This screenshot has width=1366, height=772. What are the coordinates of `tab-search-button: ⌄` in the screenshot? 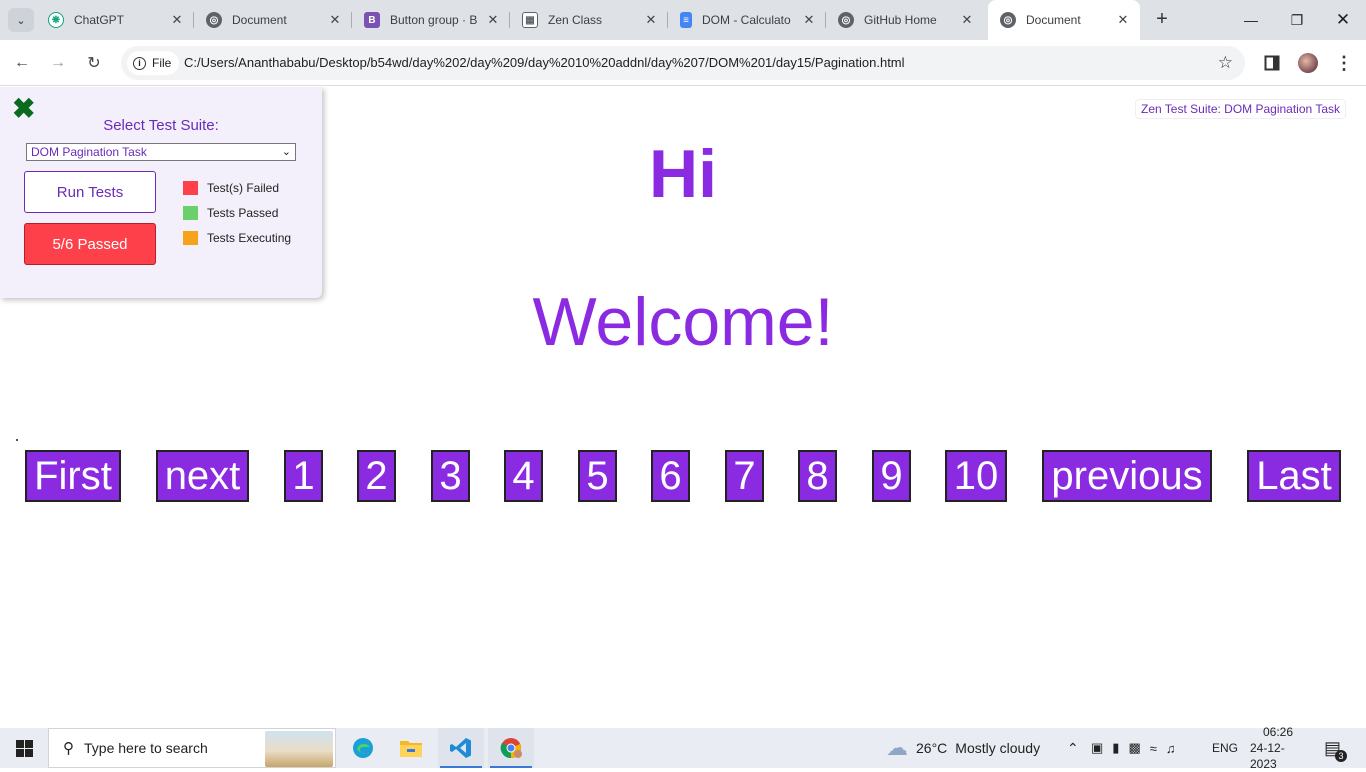 It's located at (21, 20).